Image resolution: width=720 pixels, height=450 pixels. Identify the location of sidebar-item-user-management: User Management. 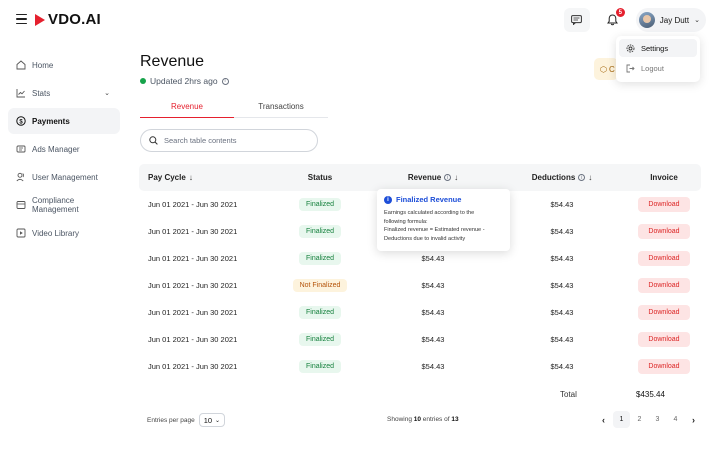
(64, 177).